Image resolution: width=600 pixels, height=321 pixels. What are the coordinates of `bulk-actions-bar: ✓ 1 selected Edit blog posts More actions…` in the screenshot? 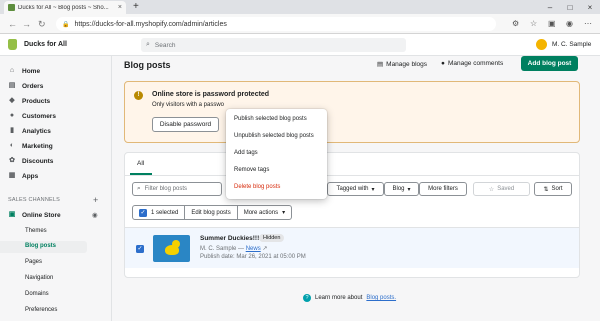 It's located at (212, 212).